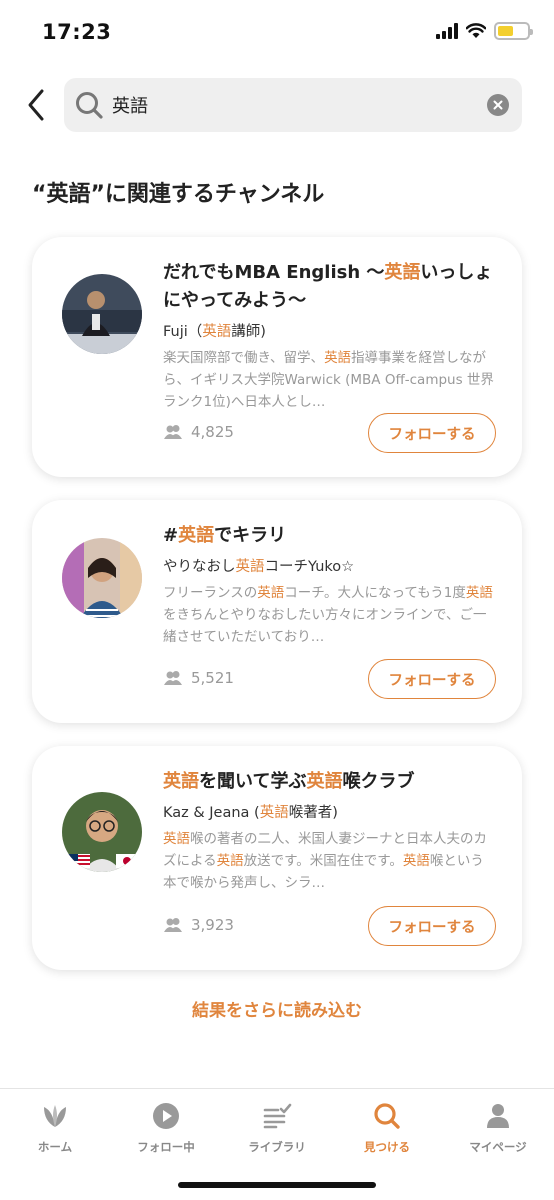 The image size is (554, 1200). What do you see at coordinates (178, 194) in the screenshot?
I see `section-title: “英語”に関連するチャンネル` at bounding box center [178, 194].